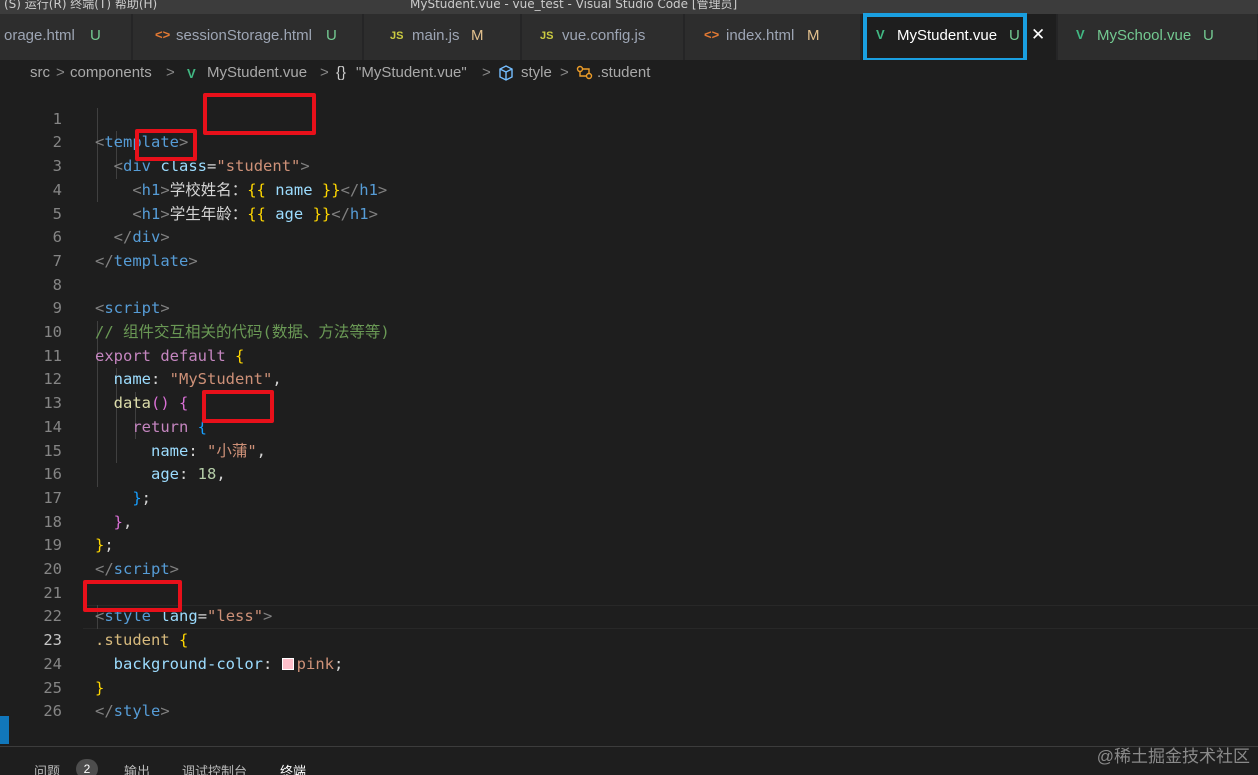 Image resolution: width=1258 pixels, height=775 pixels. What do you see at coordinates (411, 72) in the screenshot?
I see `breadcrumb-item-component: "MyStudent.vue"` at bounding box center [411, 72].